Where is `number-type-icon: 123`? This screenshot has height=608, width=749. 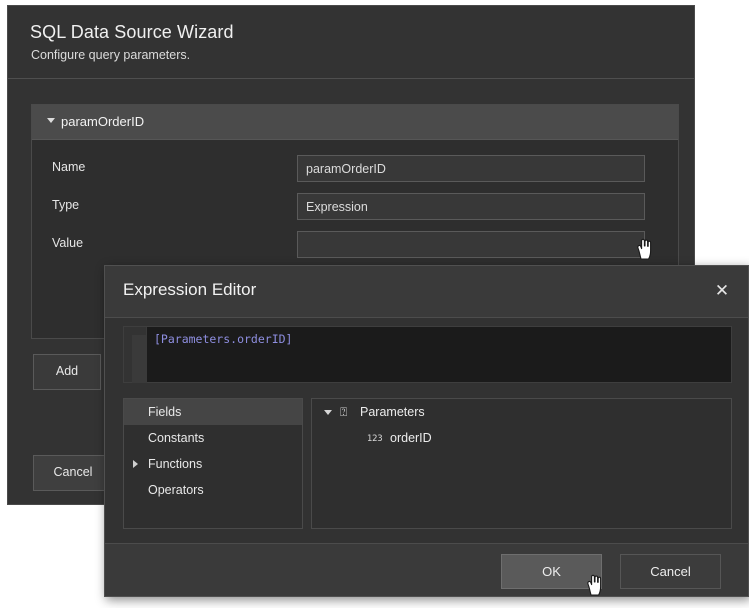
number-type-icon: 123 is located at coordinates (375, 439).